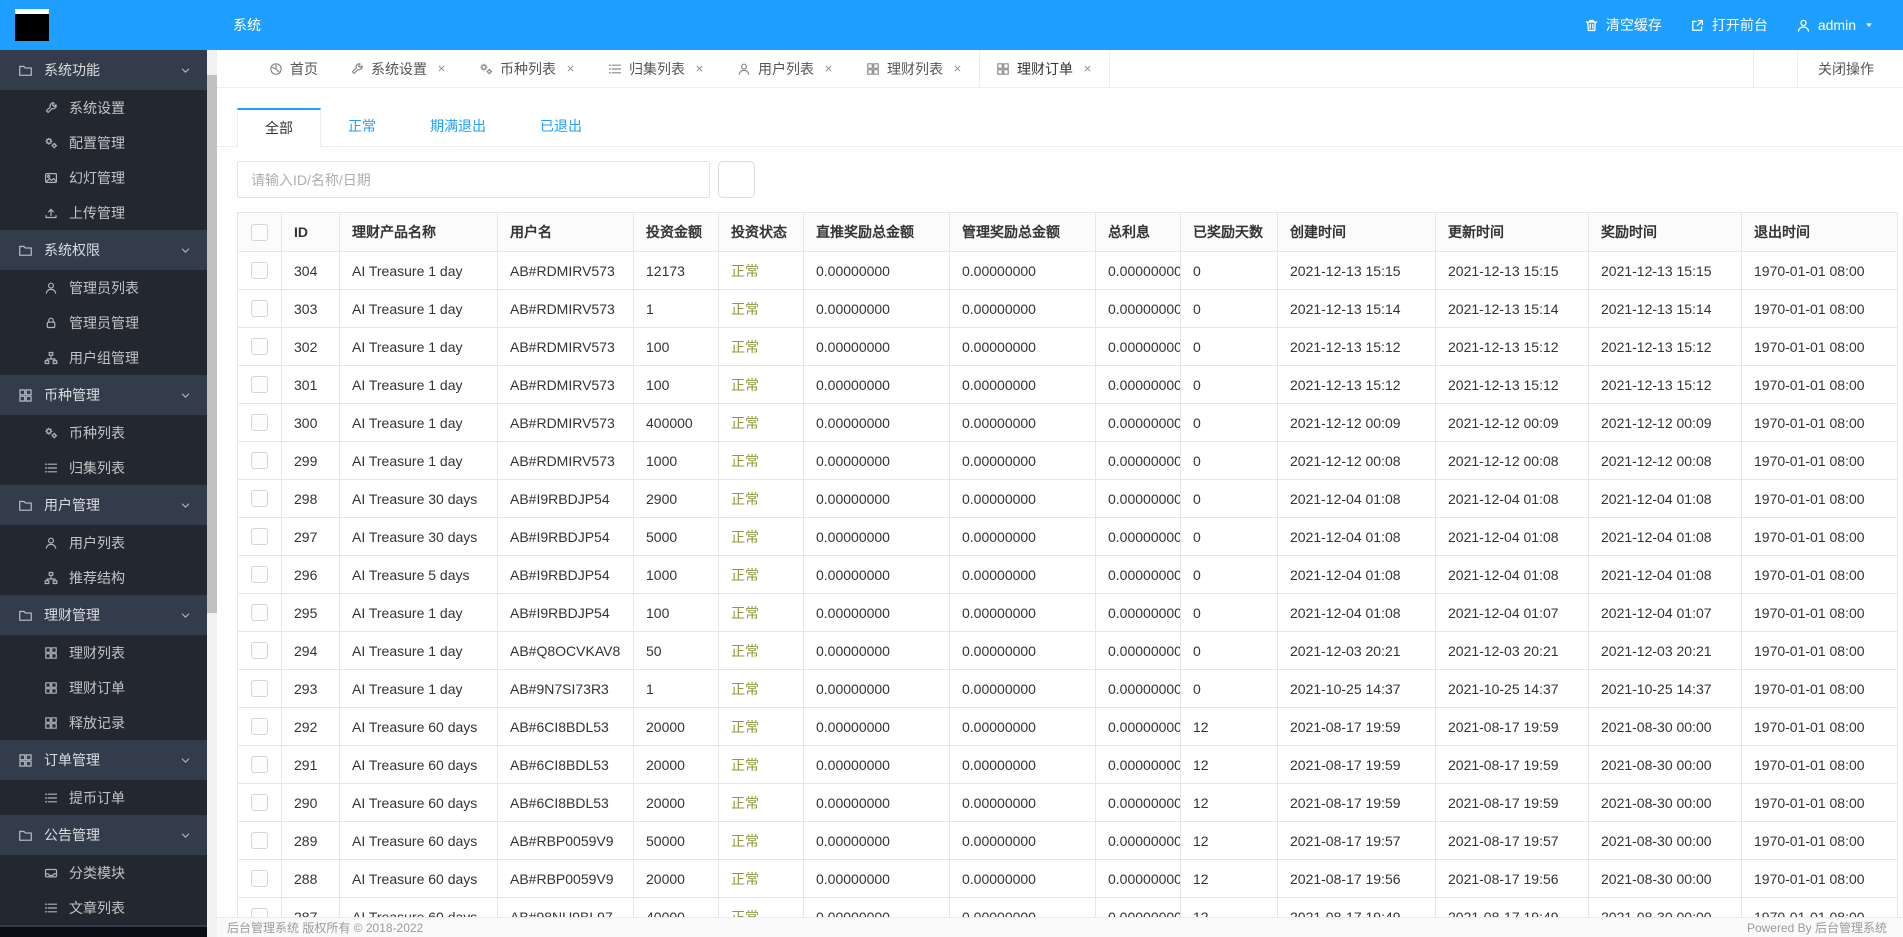  I want to click on tab-4: 归集列表, so click(656, 68).